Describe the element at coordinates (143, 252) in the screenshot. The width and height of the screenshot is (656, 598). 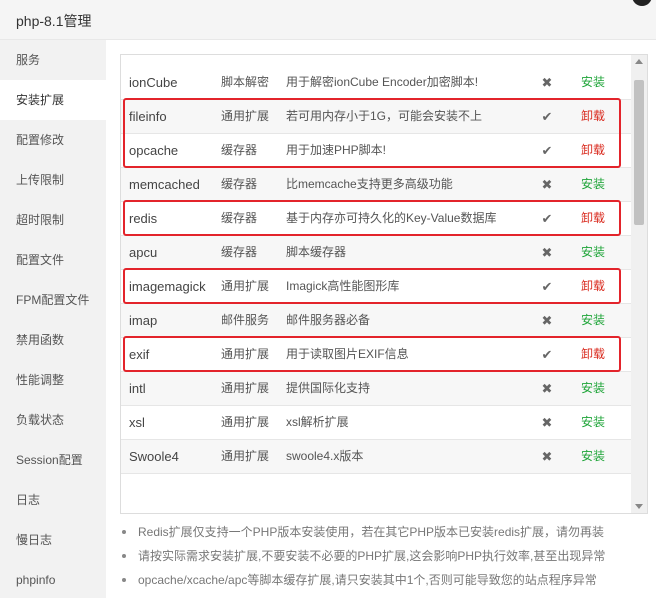
I see `extension-name: apcu` at that location.